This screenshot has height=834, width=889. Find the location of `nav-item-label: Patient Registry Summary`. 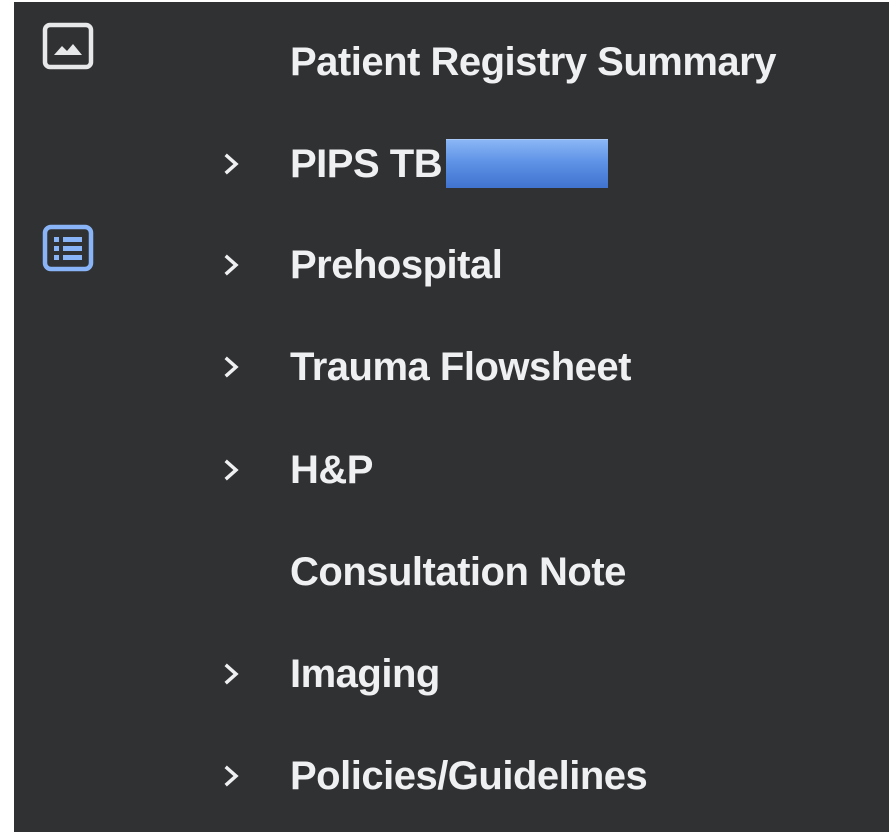

nav-item-label: Patient Registry Summary is located at coordinates (533, 62).